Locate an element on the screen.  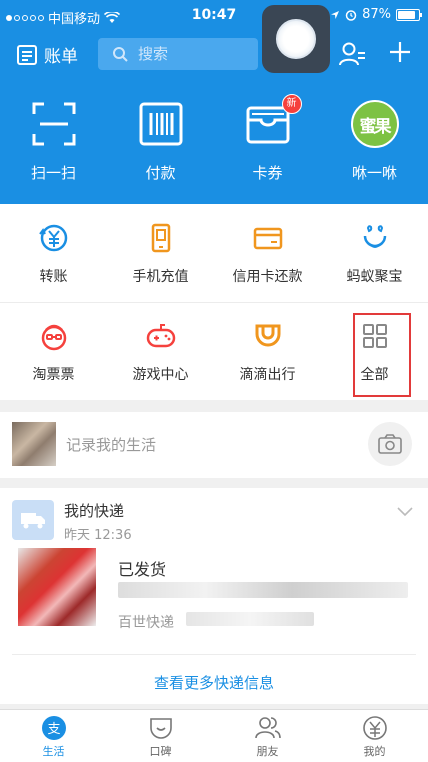
didi-label: 滴滴出行 is located at coordinates (267, 375).